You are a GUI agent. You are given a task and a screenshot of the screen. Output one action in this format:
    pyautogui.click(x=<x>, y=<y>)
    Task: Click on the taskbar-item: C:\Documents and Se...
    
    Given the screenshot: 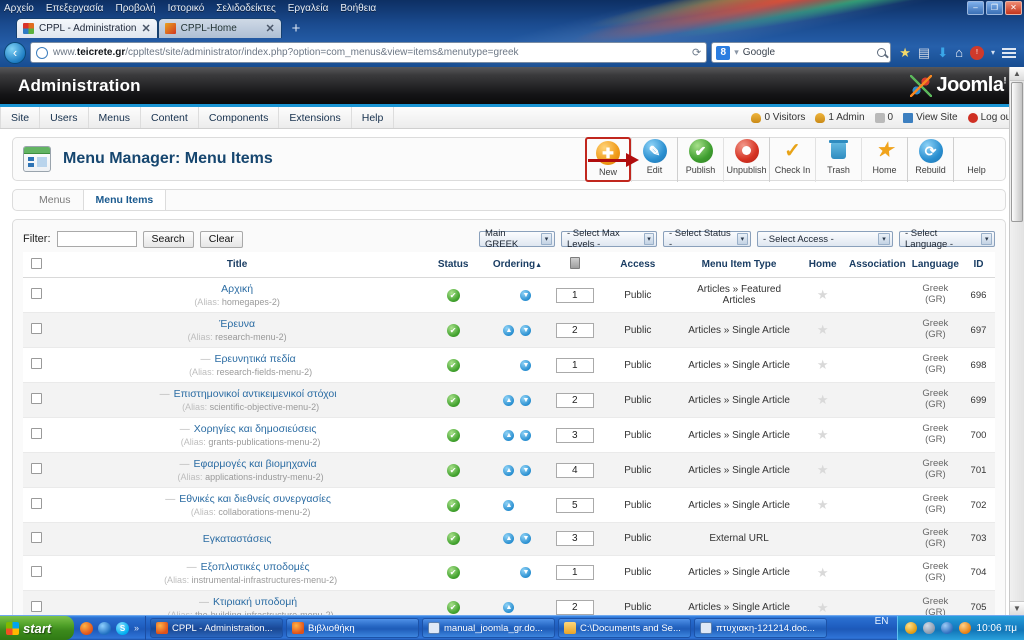 What is the action you would take?
    pyautogui.click(x=625, y=628)
    